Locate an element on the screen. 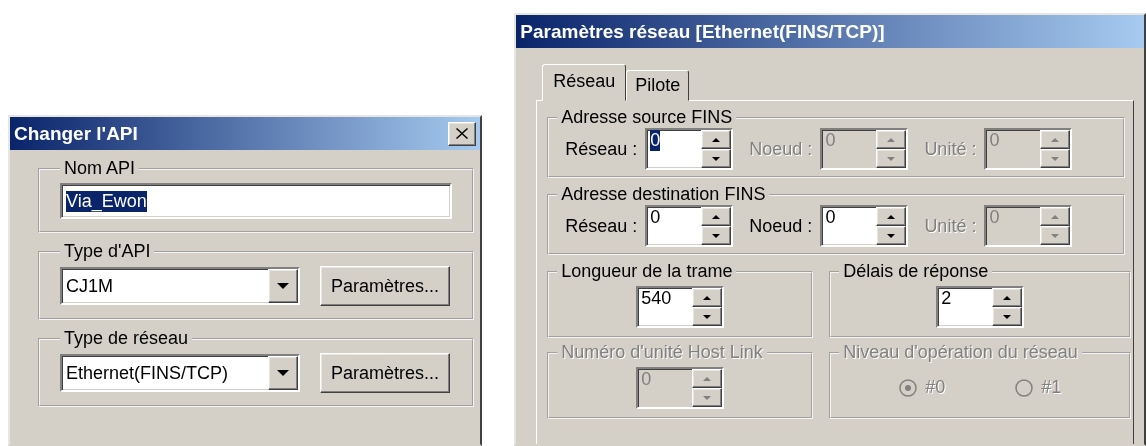 The image size is (1146, 446). group-label: Nom API is located at coordinates (100, 168).